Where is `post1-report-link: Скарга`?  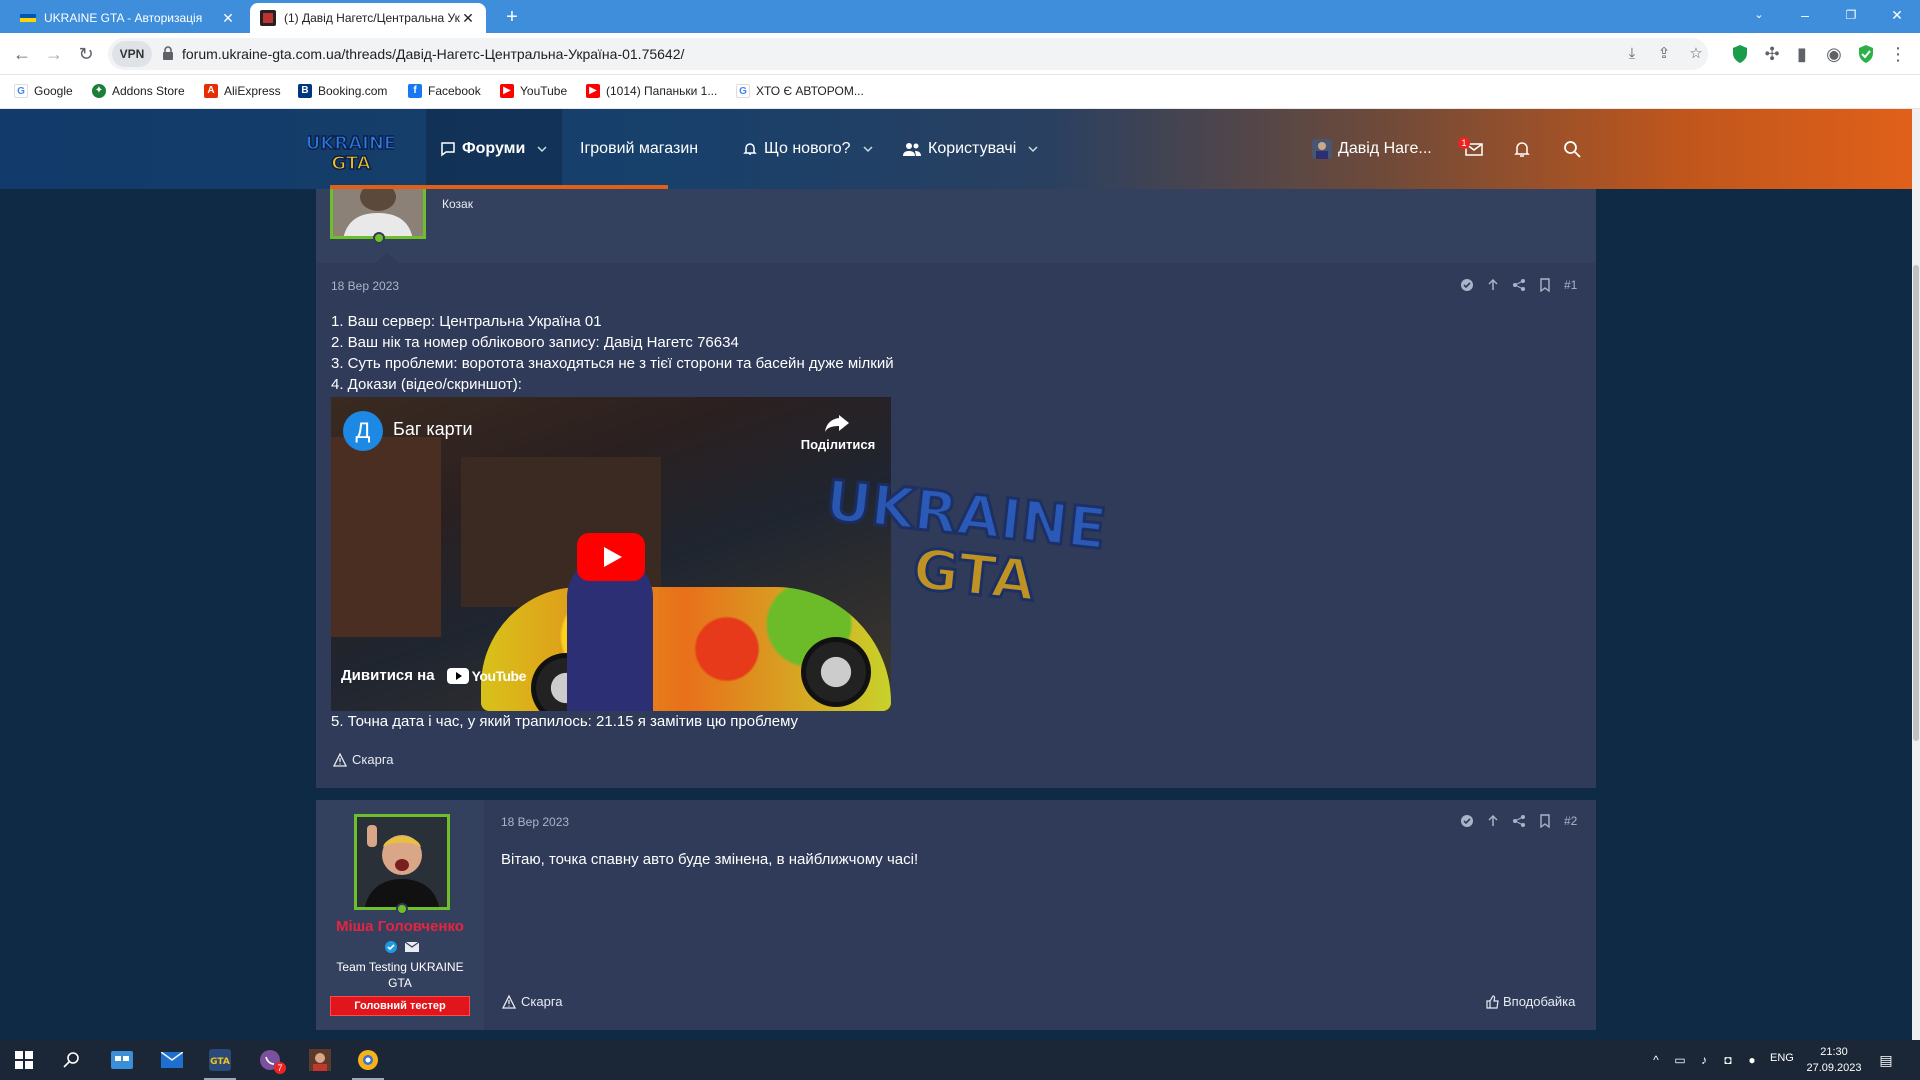 post1-report-link: Скарга is located at coordinates (363, 759).